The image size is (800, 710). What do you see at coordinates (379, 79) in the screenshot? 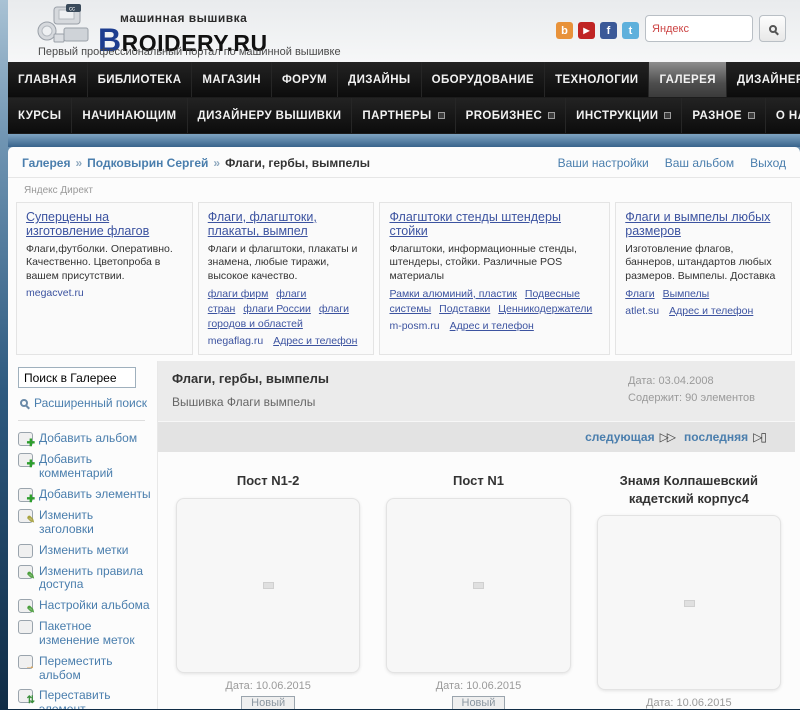
I see `nav-dizayny: ДИЗАЙНЫ` at bounding box center [379, 79].